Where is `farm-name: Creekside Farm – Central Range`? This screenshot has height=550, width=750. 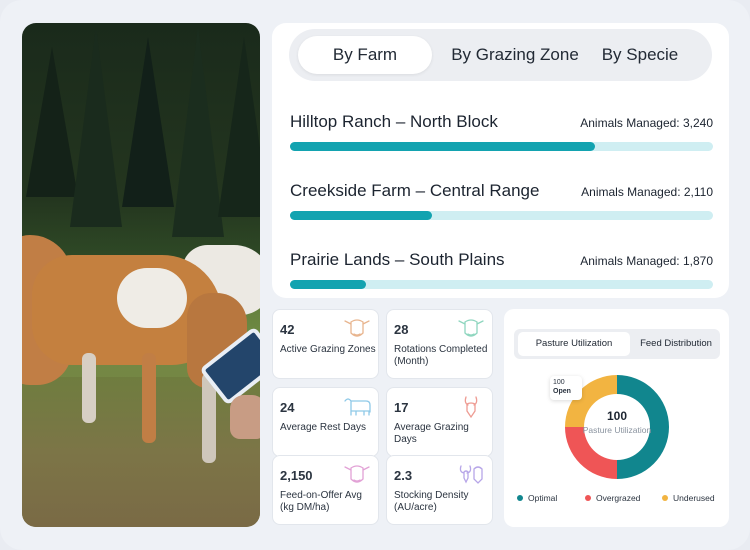 farm-name: Creekside Farm – Central Range is located at coordinates (415, 190).